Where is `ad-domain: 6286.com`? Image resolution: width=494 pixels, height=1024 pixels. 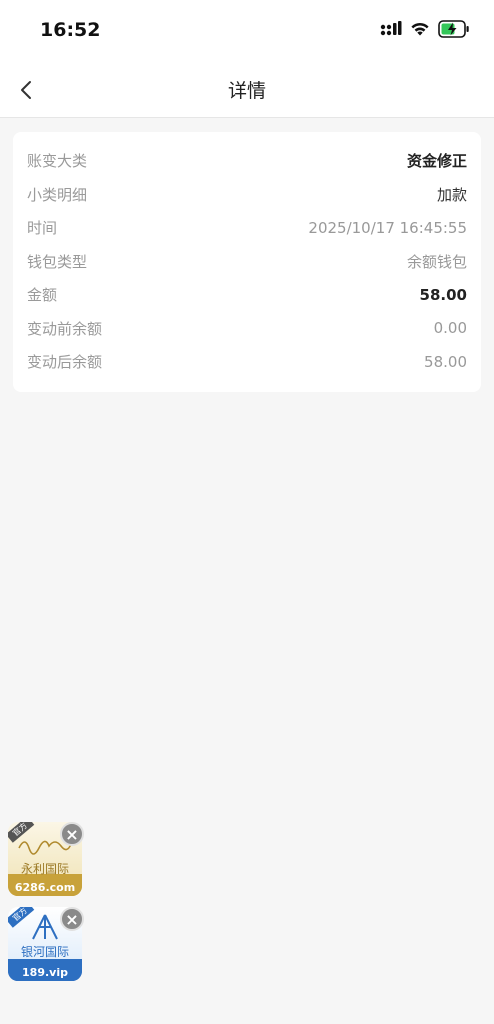 ad-domain: 6286.com is located at coordinates (45, 887).